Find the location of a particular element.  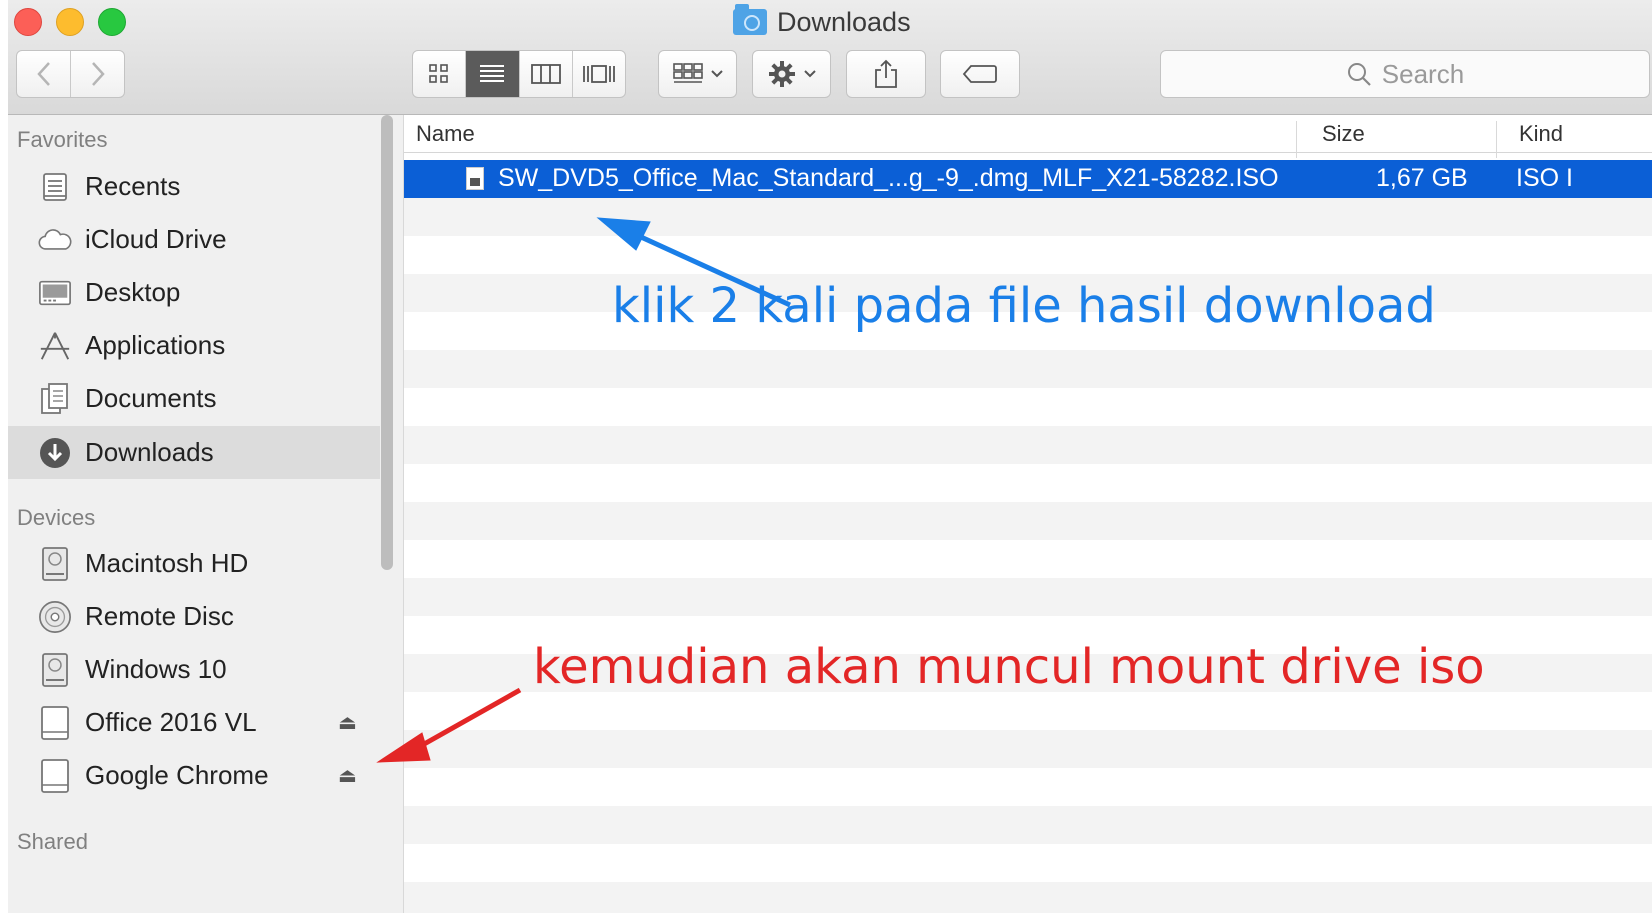

sidebar-item-label: Google Chrome is located at coordinates (177, 775).